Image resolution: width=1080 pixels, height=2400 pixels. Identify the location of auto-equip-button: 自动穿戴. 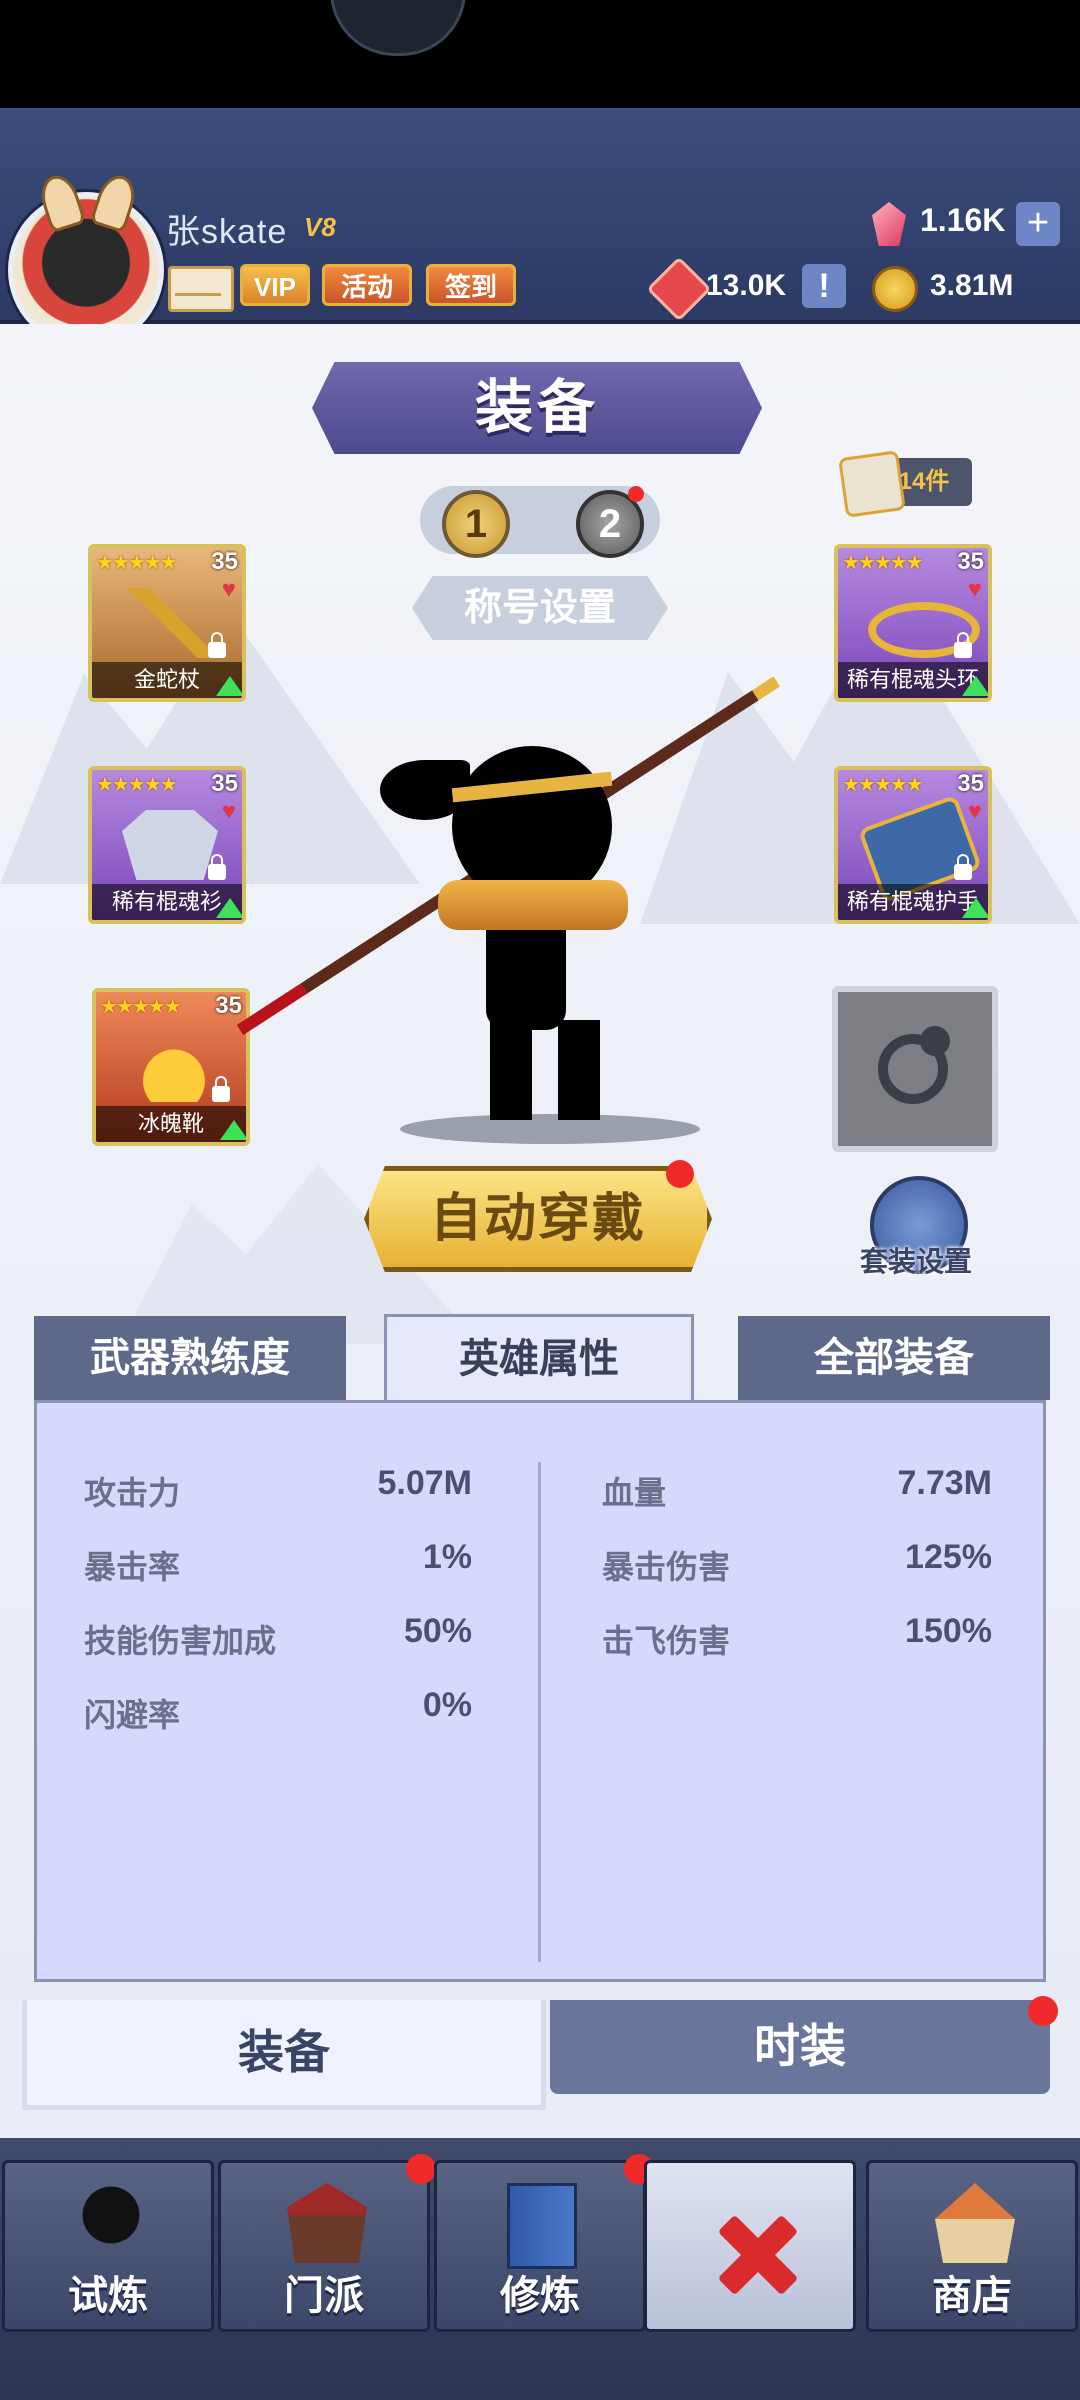
(538, 1219).